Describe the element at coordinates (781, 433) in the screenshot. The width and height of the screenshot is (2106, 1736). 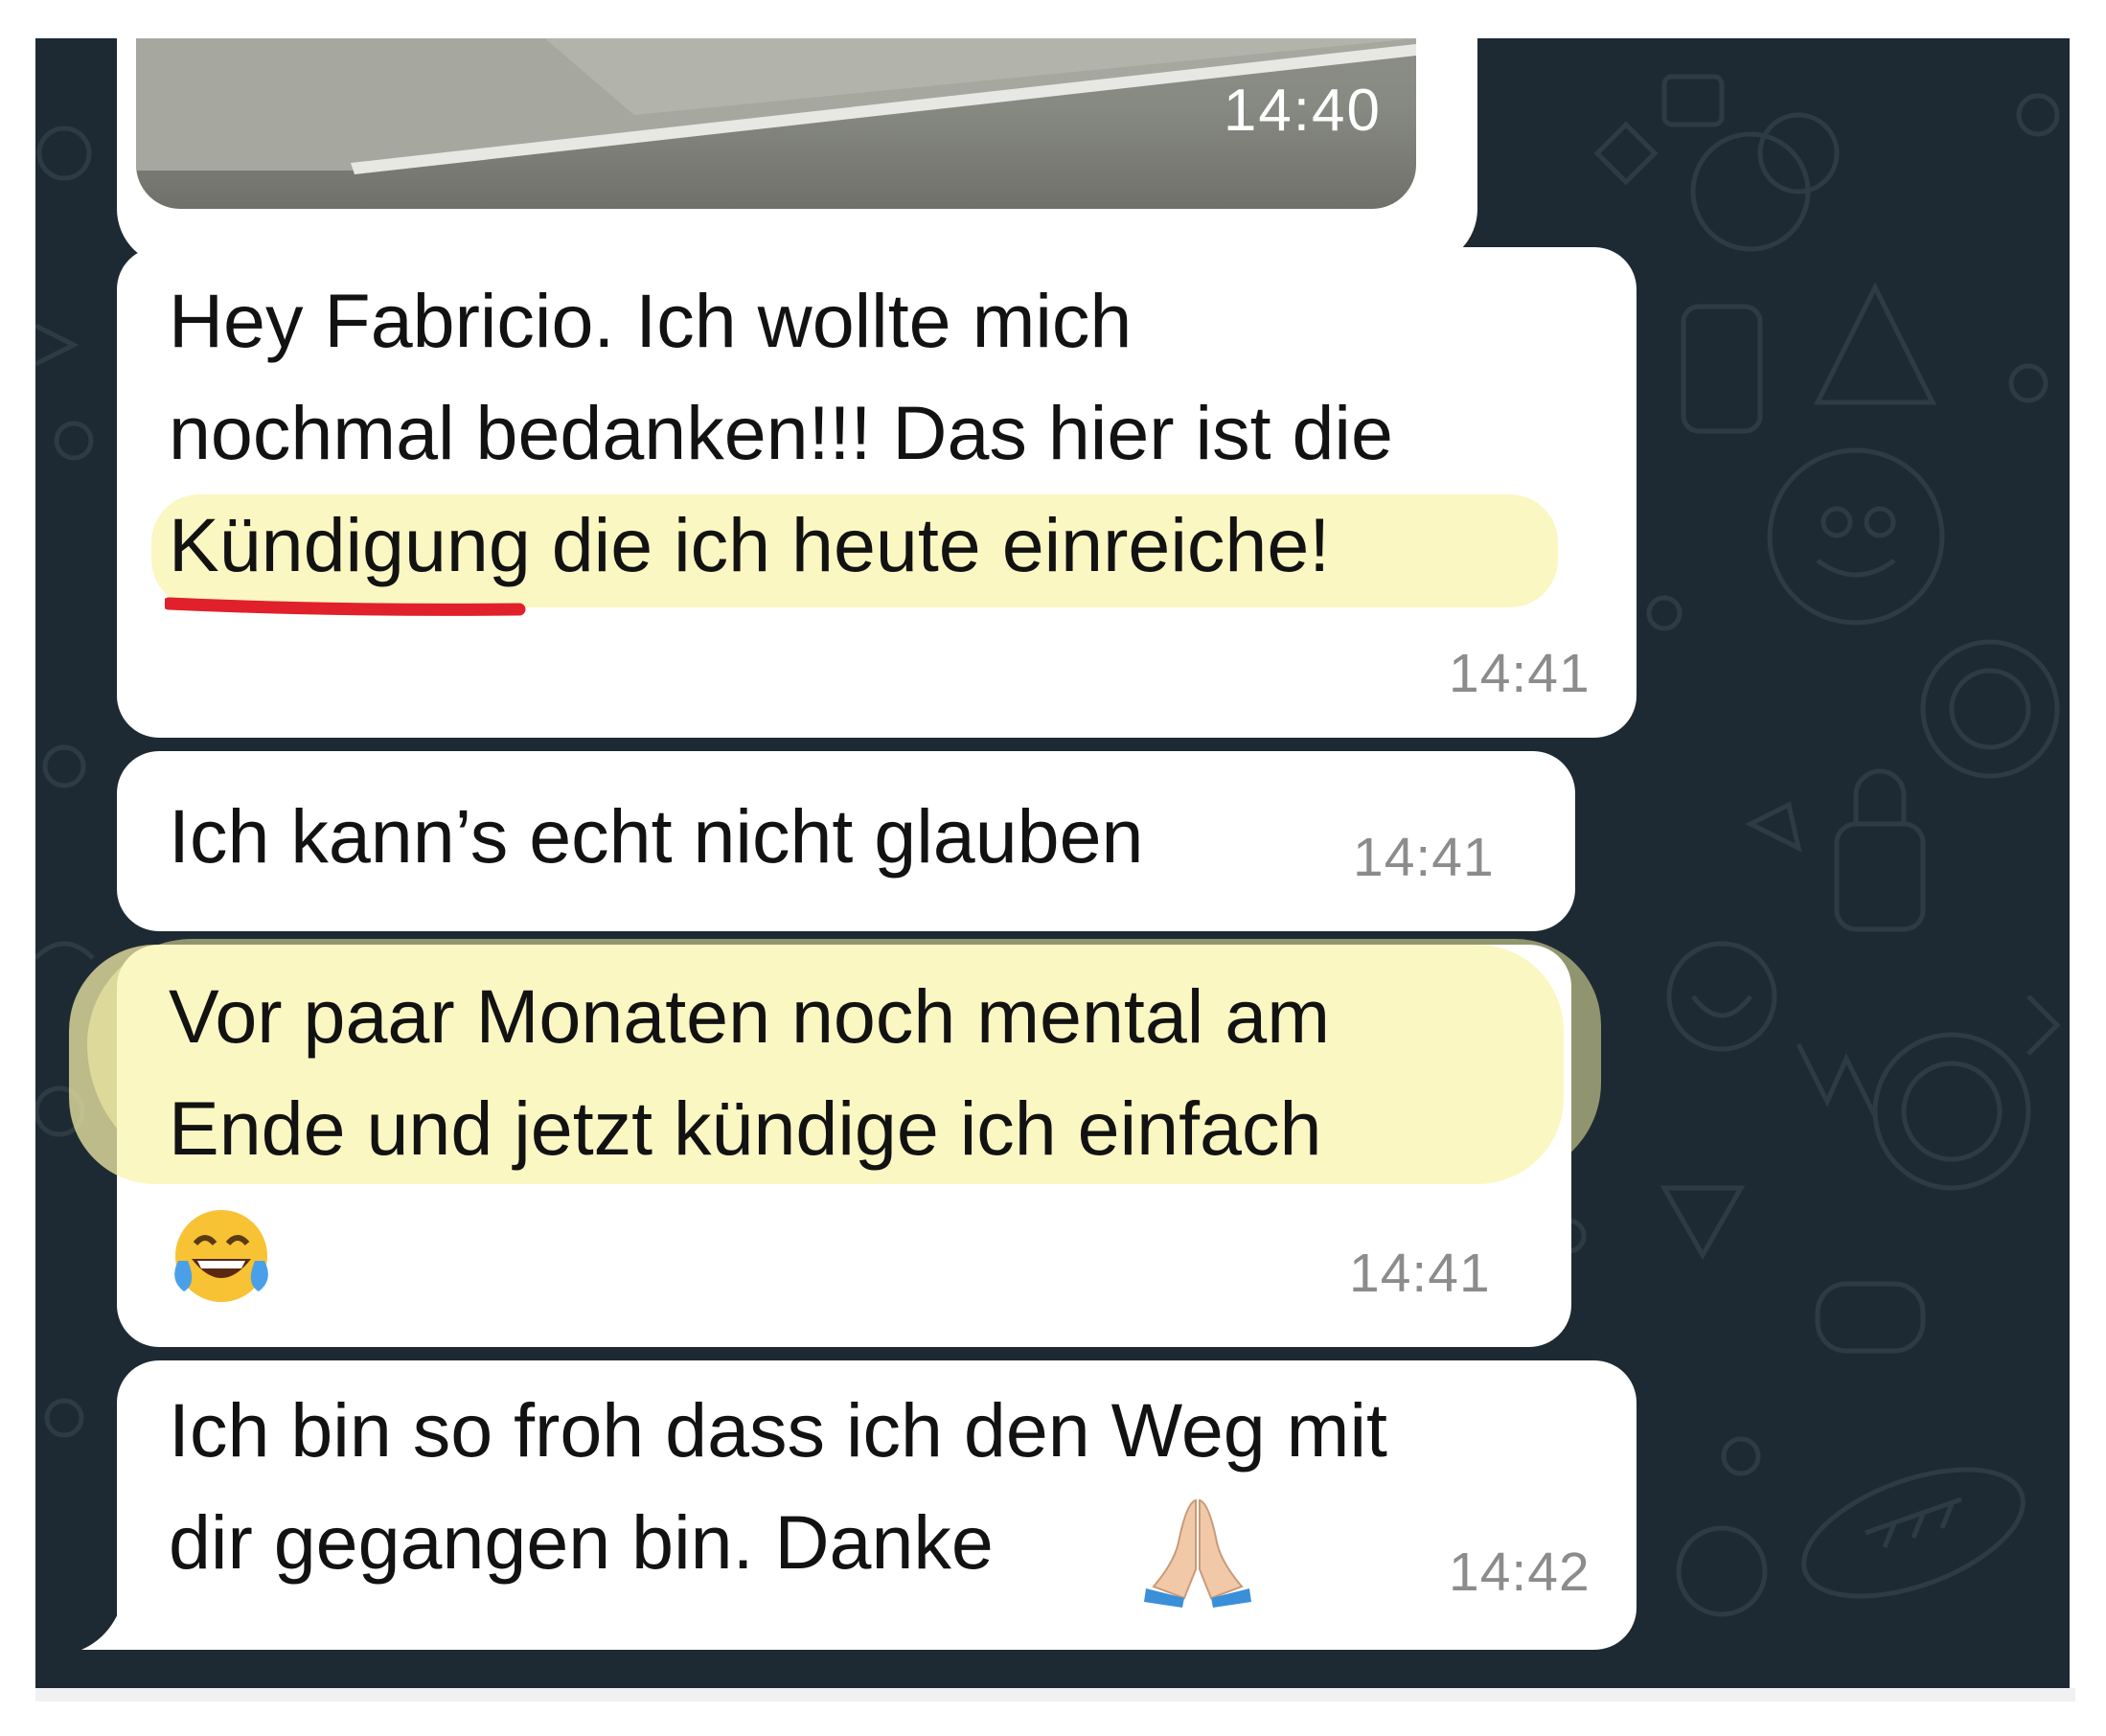
I see `message-line: nochmal bedanken!!! Das hier ist die` at that location.